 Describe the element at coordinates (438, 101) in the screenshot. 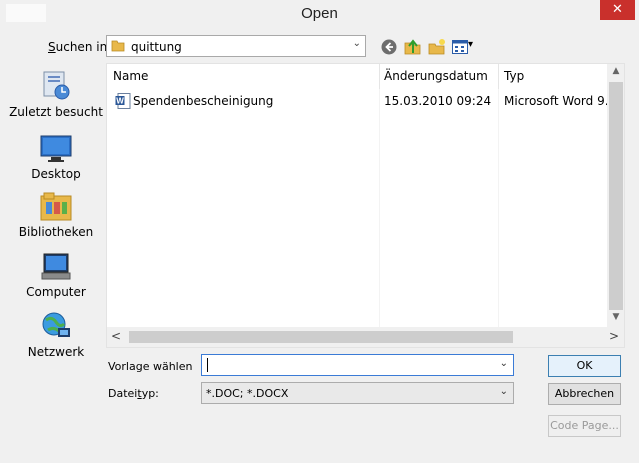

I see `file-date: 15.03.2010 09:24` at that location.